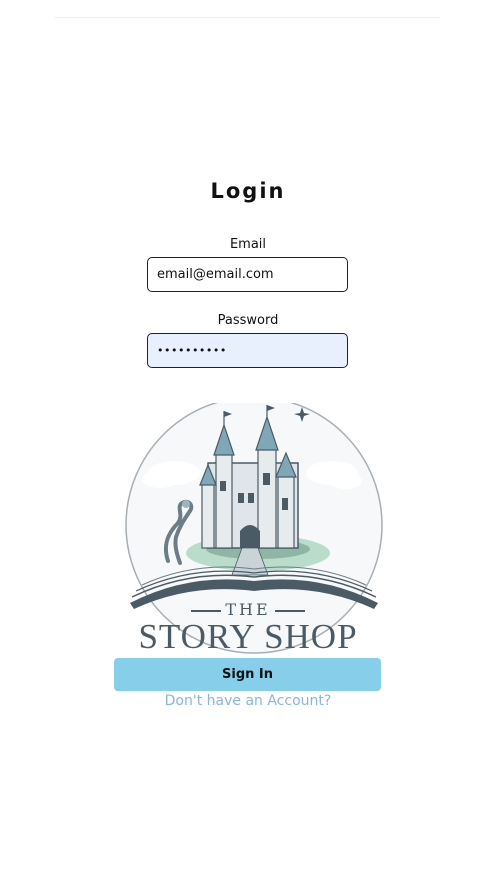  Describe the element at coordinates (247, 350) in the screenshot. I see `password-field` at that location.